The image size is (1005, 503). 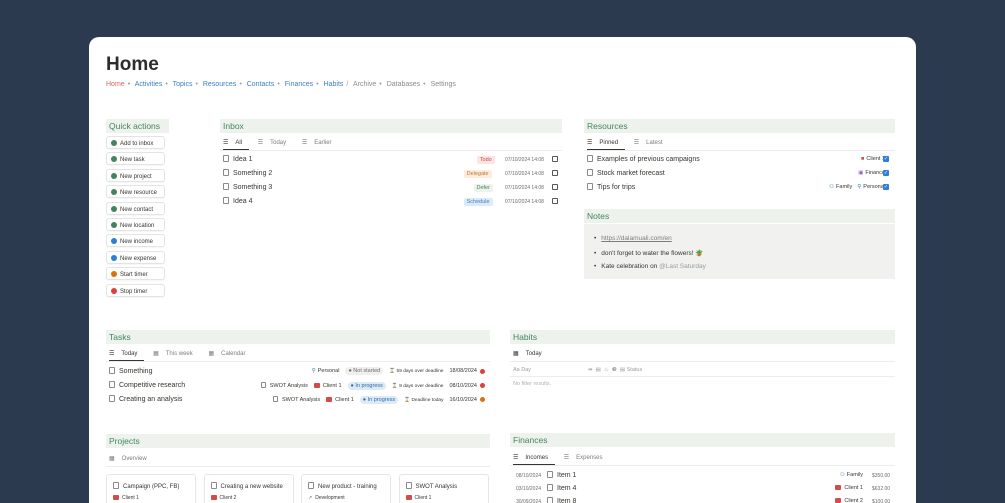 What do you see at coordinates (130, 371) in the screenshot?
I see `task-row: Something` at bounding box center [130, 371].